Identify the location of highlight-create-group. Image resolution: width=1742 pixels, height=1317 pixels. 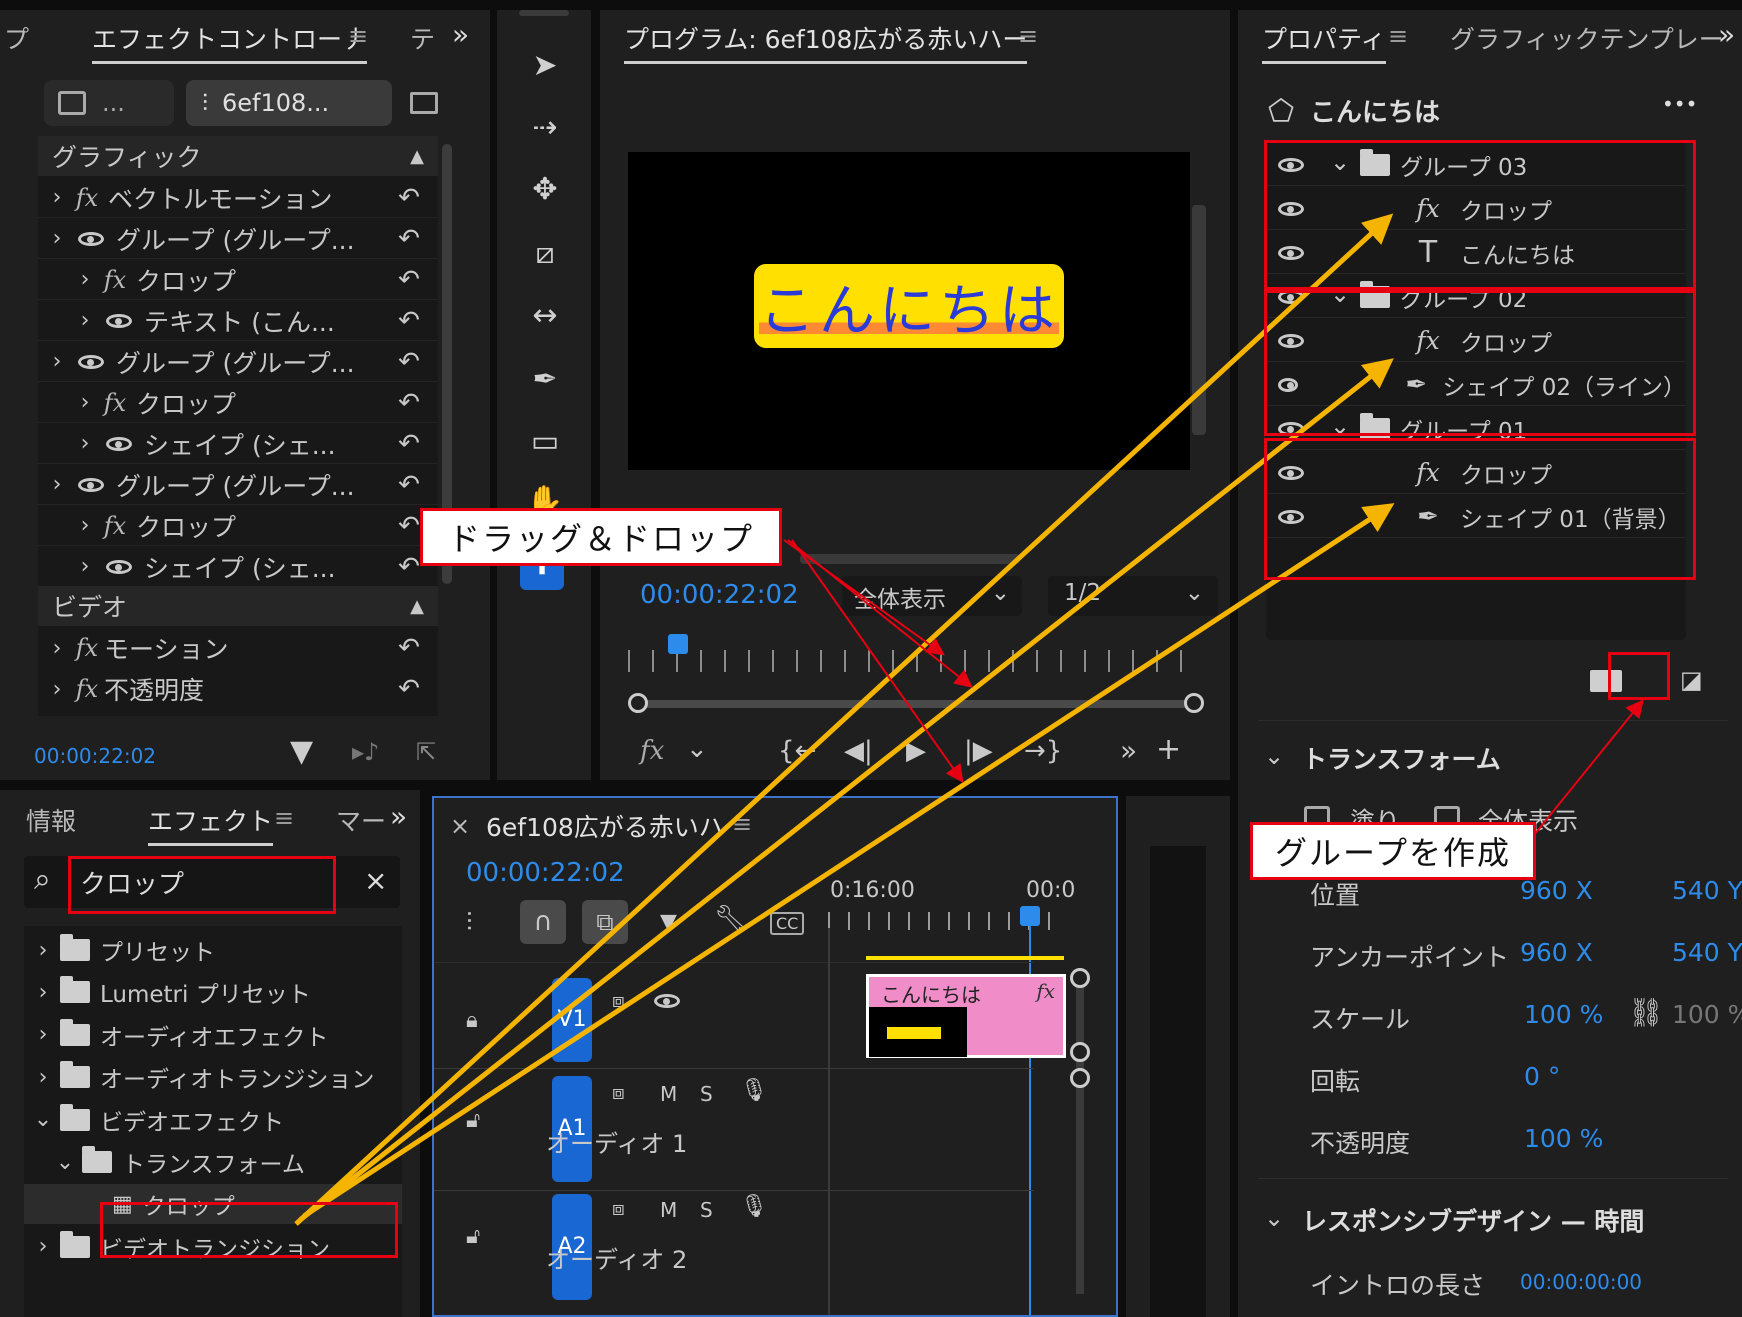
(1639, 676).